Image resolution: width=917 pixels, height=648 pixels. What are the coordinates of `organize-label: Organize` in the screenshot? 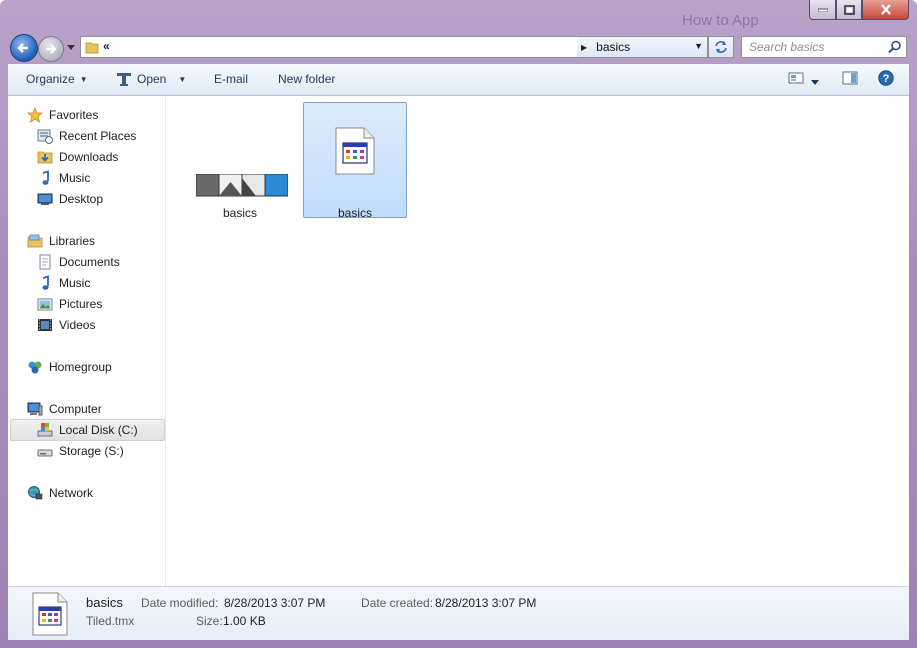 It's located at (50, 79).